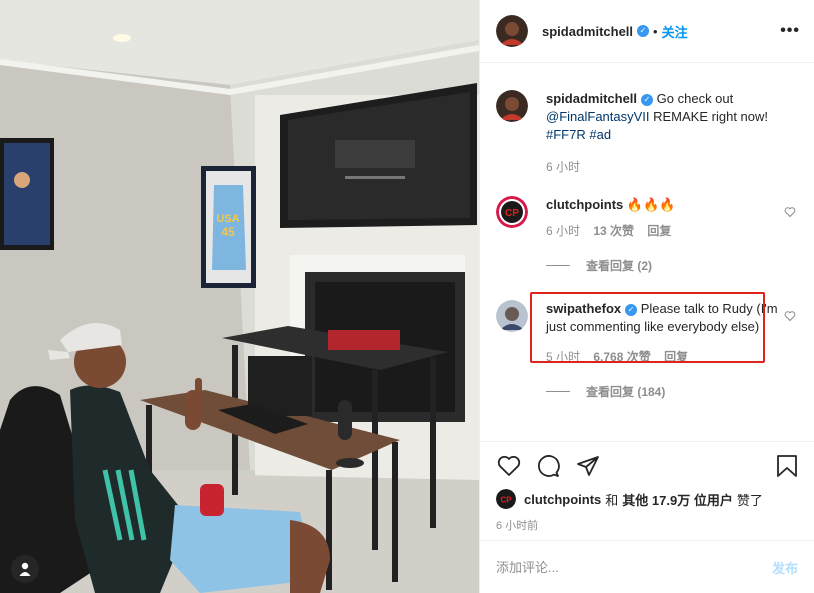 Image resolution: width=814 pixels, height=593 pixels. Describe the element at coordinates (749, 500) in the screenshot. I see `likes-liked: 赞了` at that location.